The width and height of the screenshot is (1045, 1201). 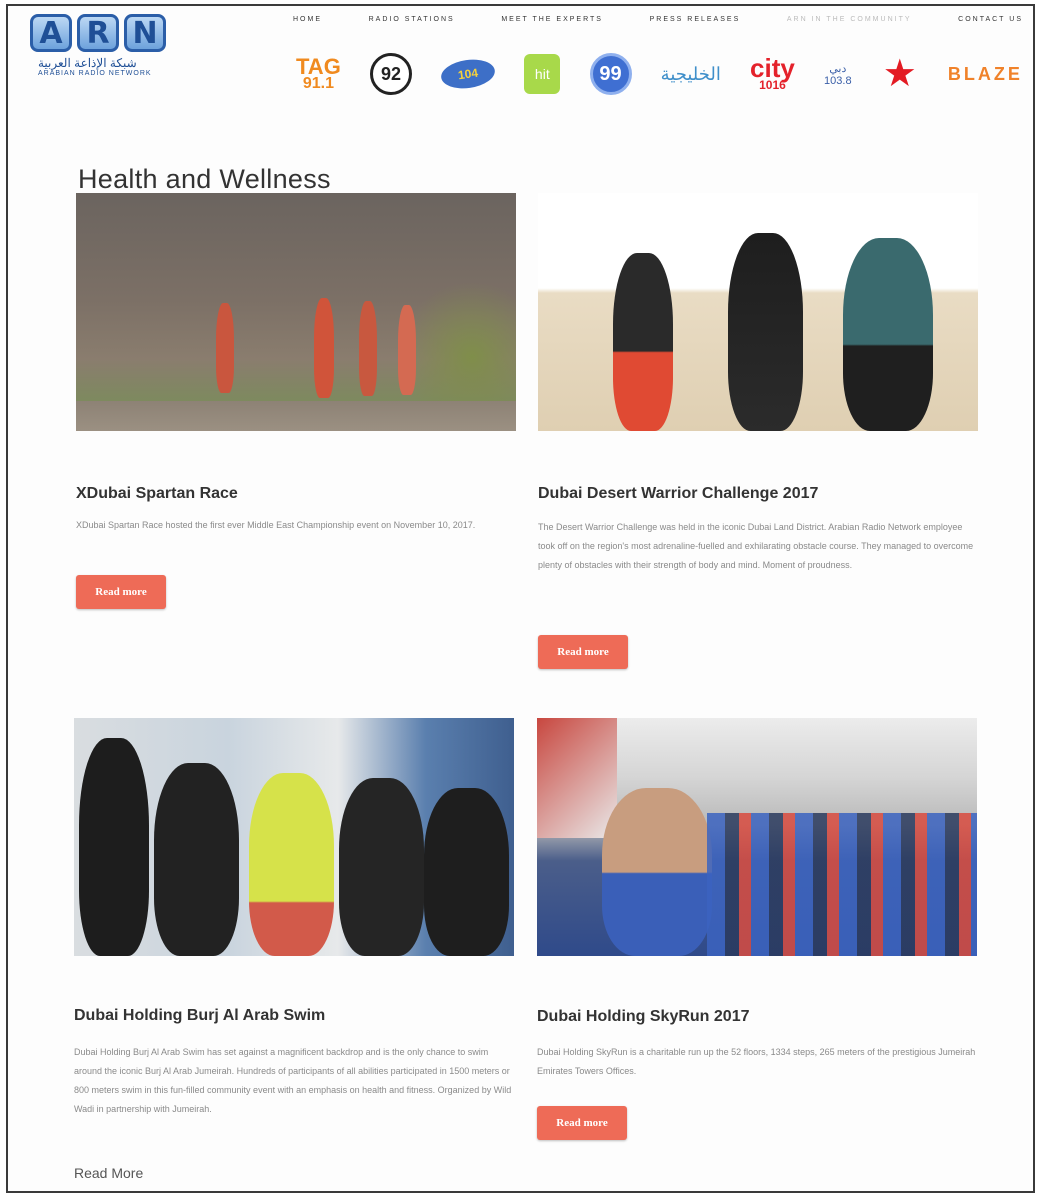 I want to click on nav-meet-the-experts: MEET THE EXPERTS, so click(x=552, y=19).